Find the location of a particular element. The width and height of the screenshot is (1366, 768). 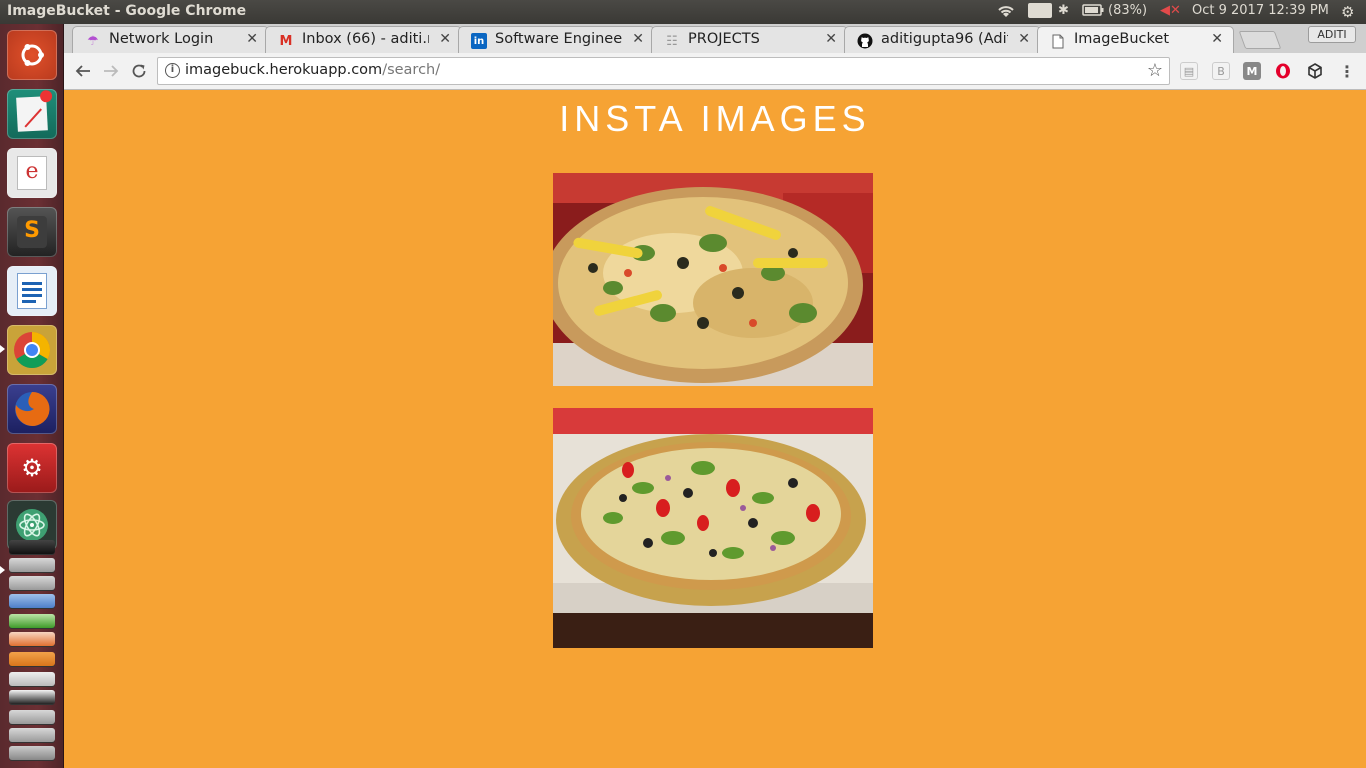

bookmark-star-icon: ☆ is located at coordinates (1155, 70).